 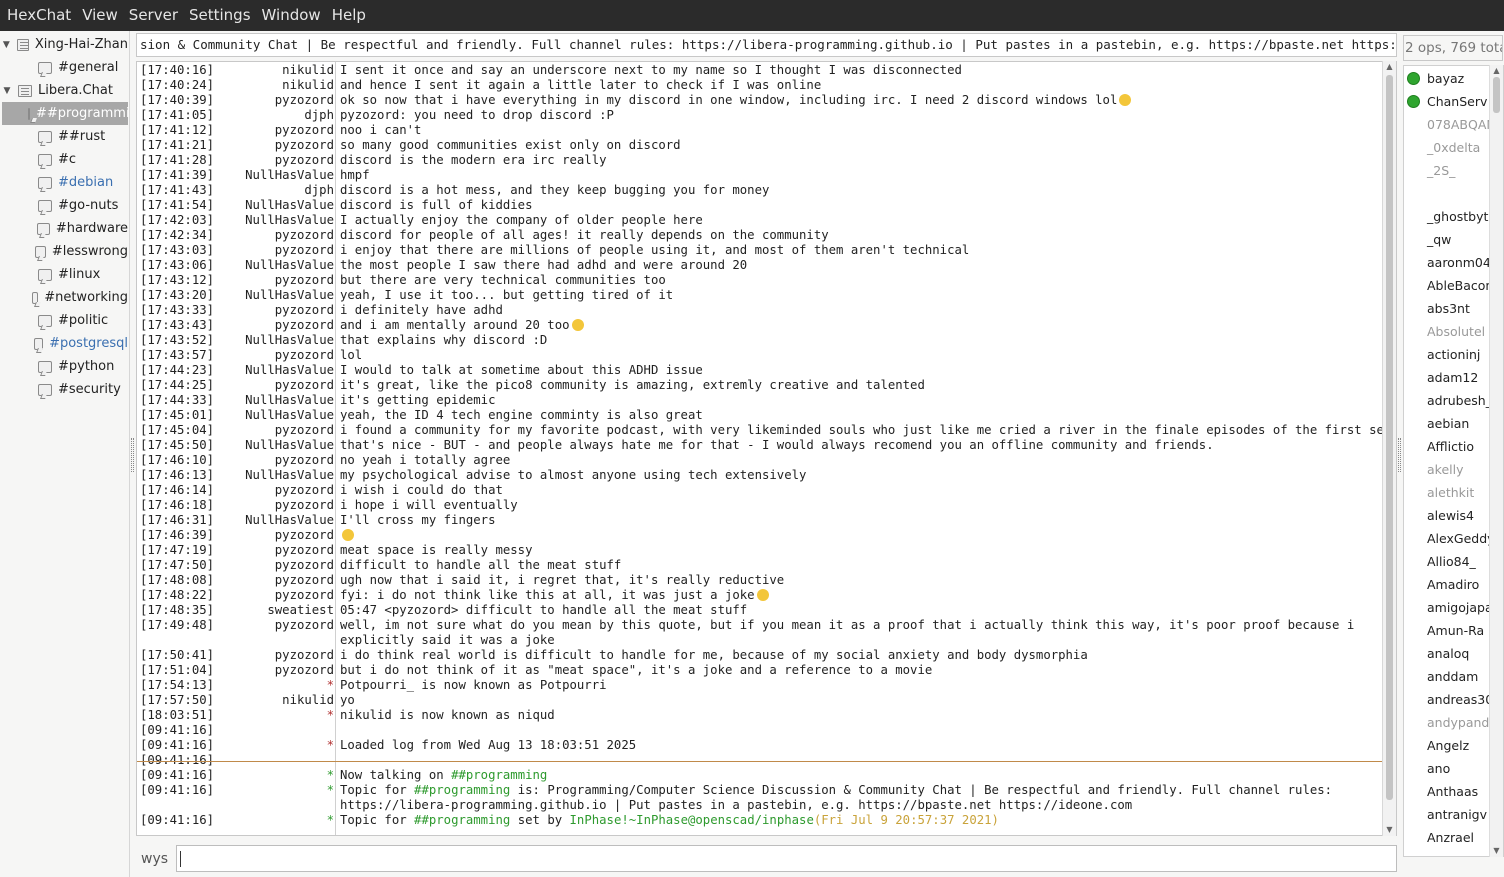 I want to click on chat-scrollbar-thumb, so click(x=1389, y=437).